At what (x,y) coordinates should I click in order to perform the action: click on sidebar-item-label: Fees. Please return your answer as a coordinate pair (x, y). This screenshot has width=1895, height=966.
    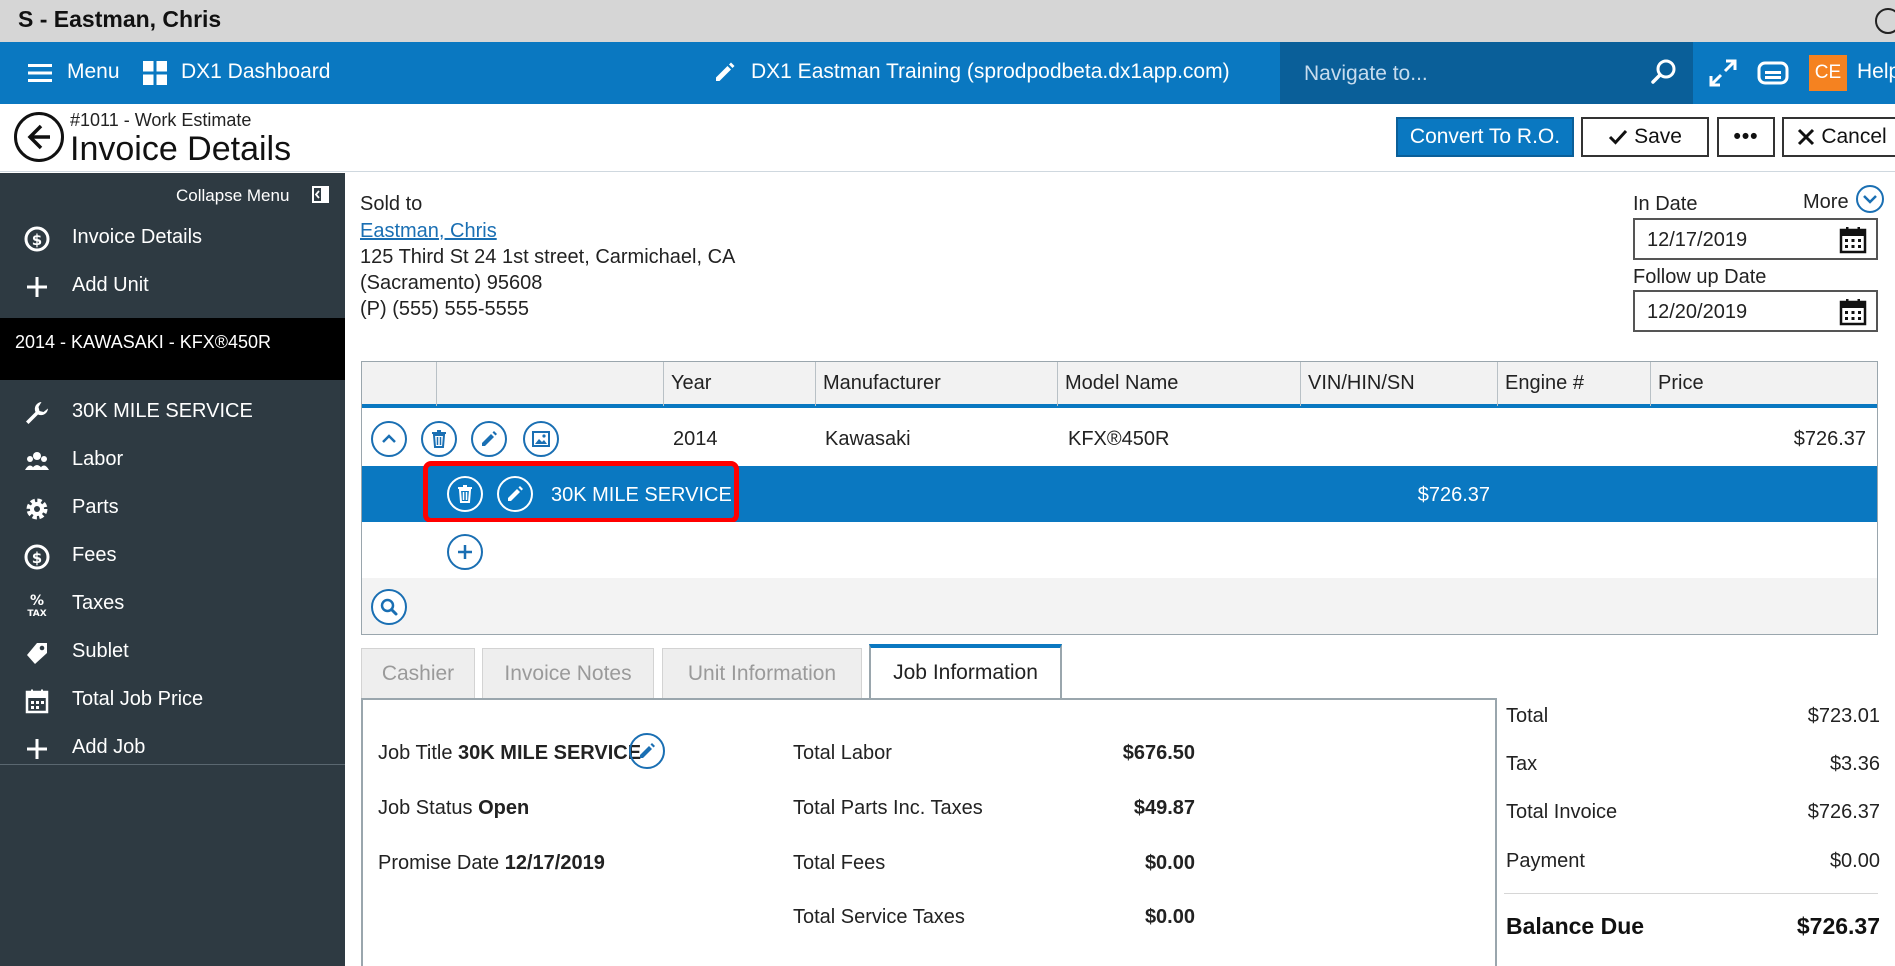
    Looking at the image, I should click on (94, 555).